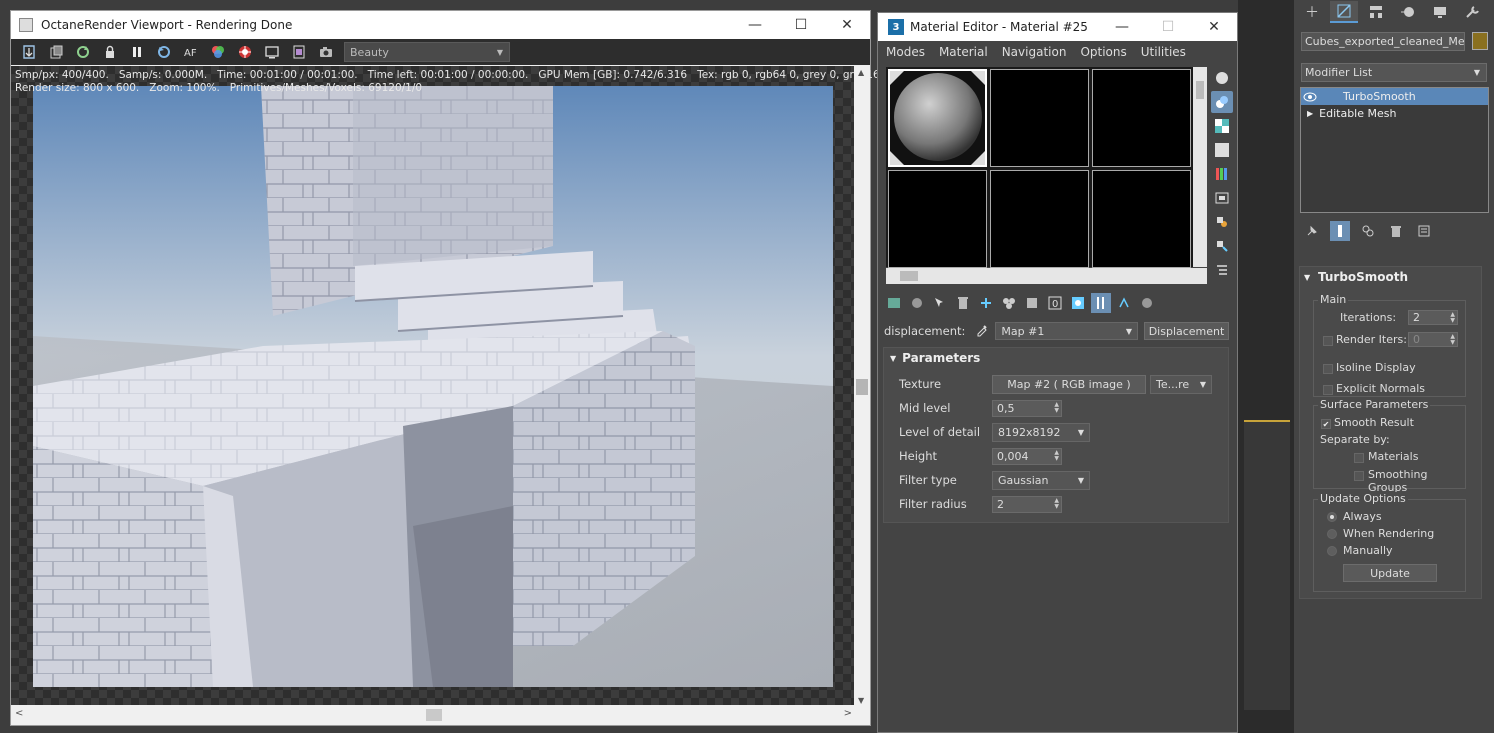  What do you see at coordinates (217, 52) in the screenshot?
I see `color-picker-icon` at bounding box center [217, 52].